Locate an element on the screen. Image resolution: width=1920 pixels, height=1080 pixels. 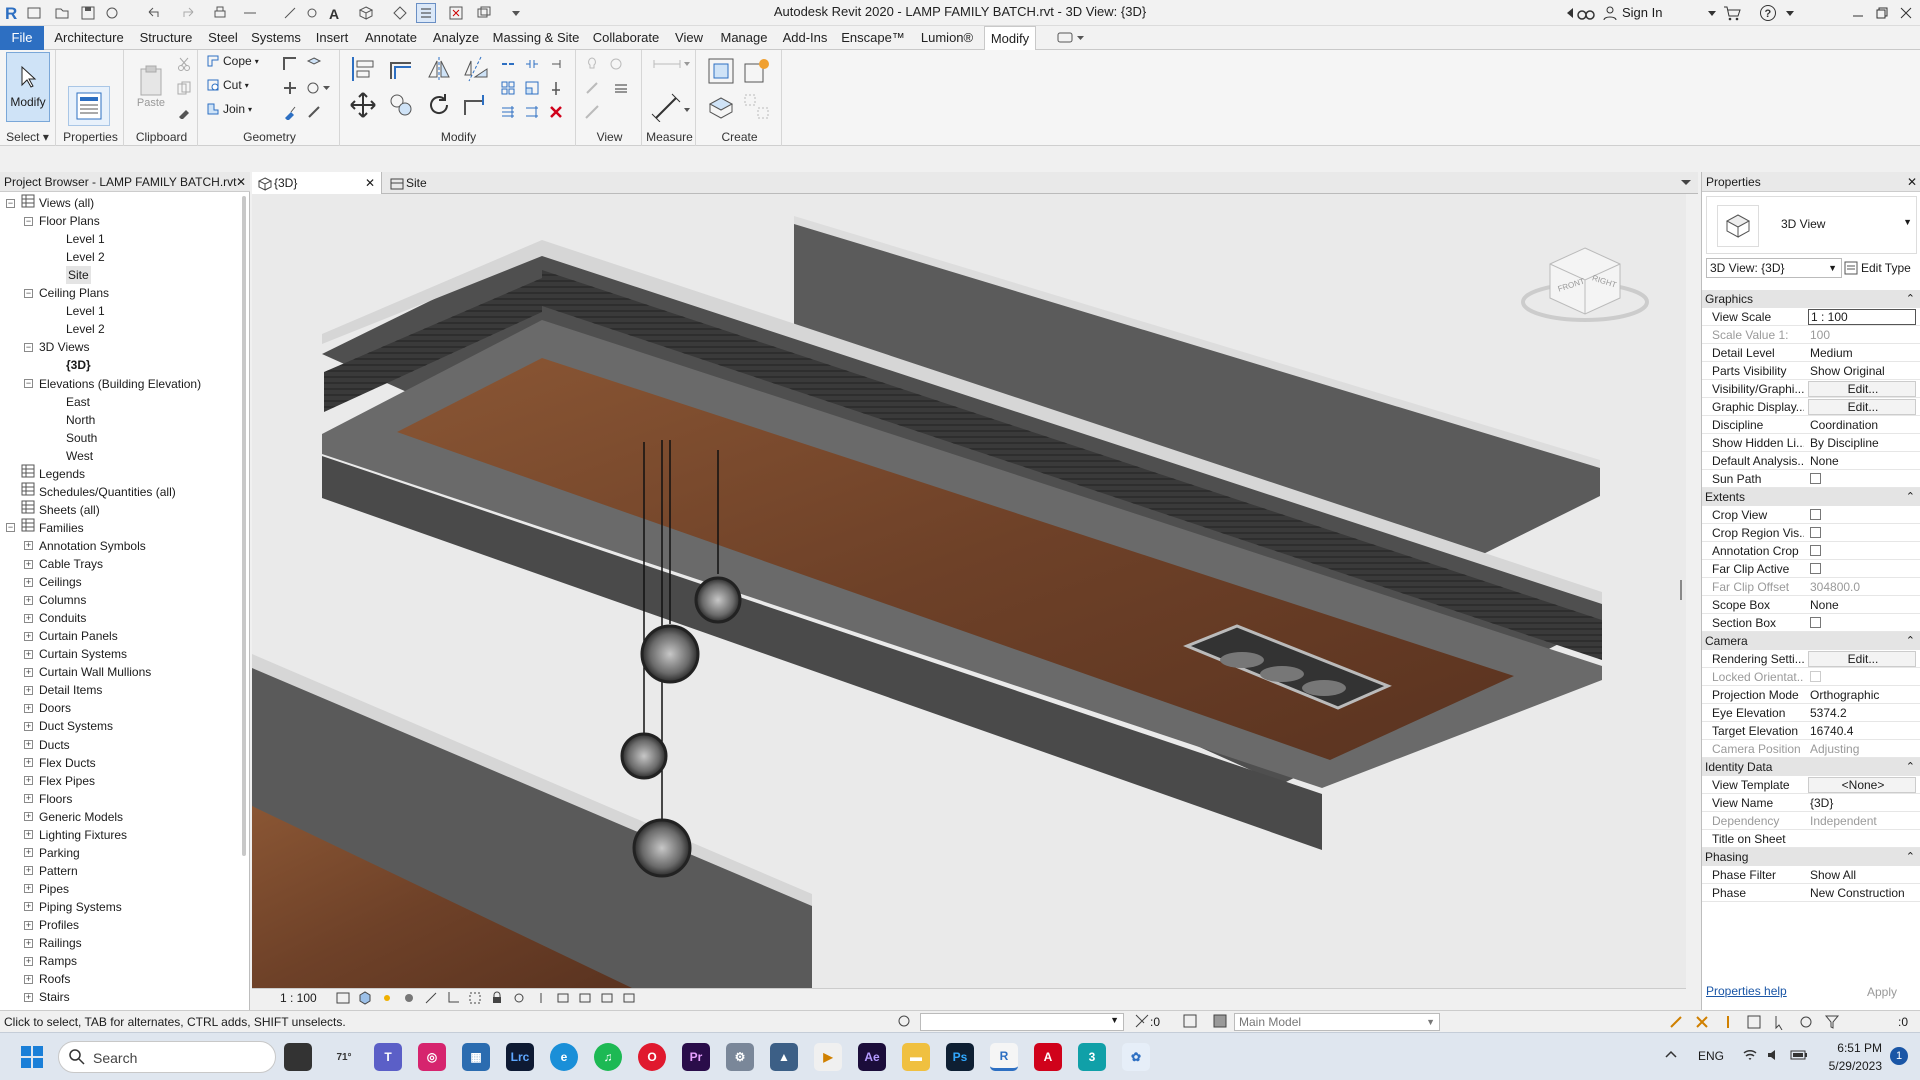
edit-type-button: Edit Type is located at coordinates (1882, 268).